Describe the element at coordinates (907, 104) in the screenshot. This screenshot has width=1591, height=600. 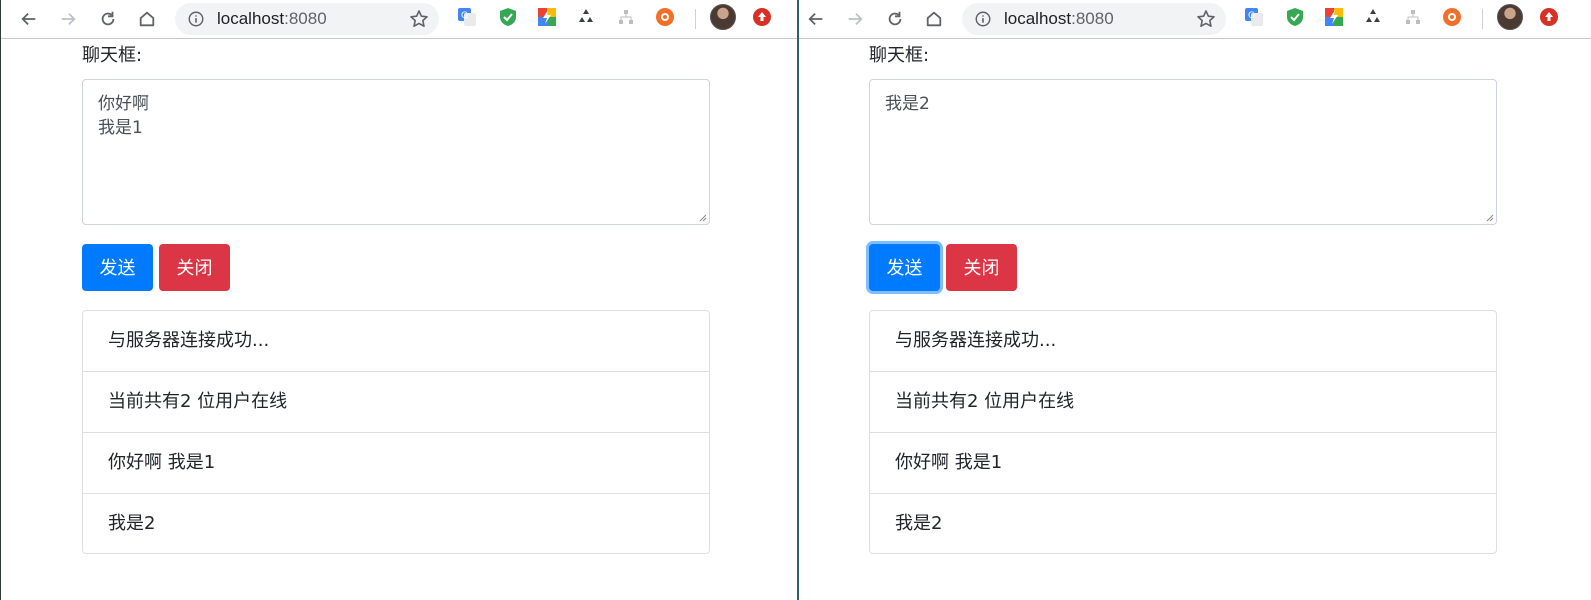
I see `textarea-value: 我是2` at that location.